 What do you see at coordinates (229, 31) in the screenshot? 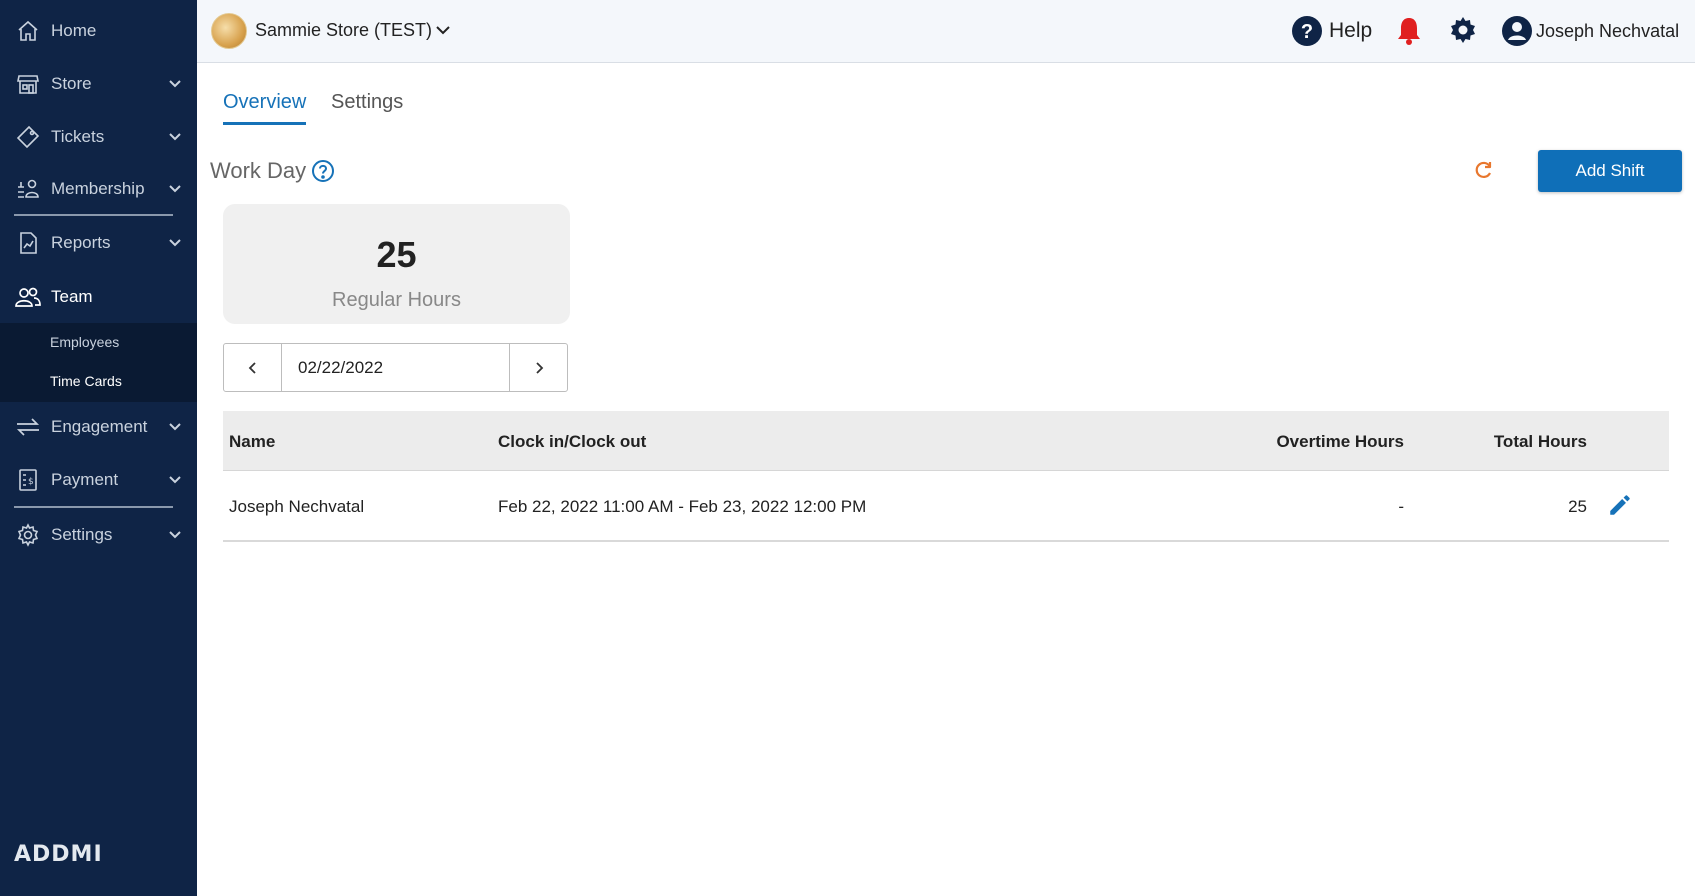
I see `store-avatar` at bounding box center [229, 31].